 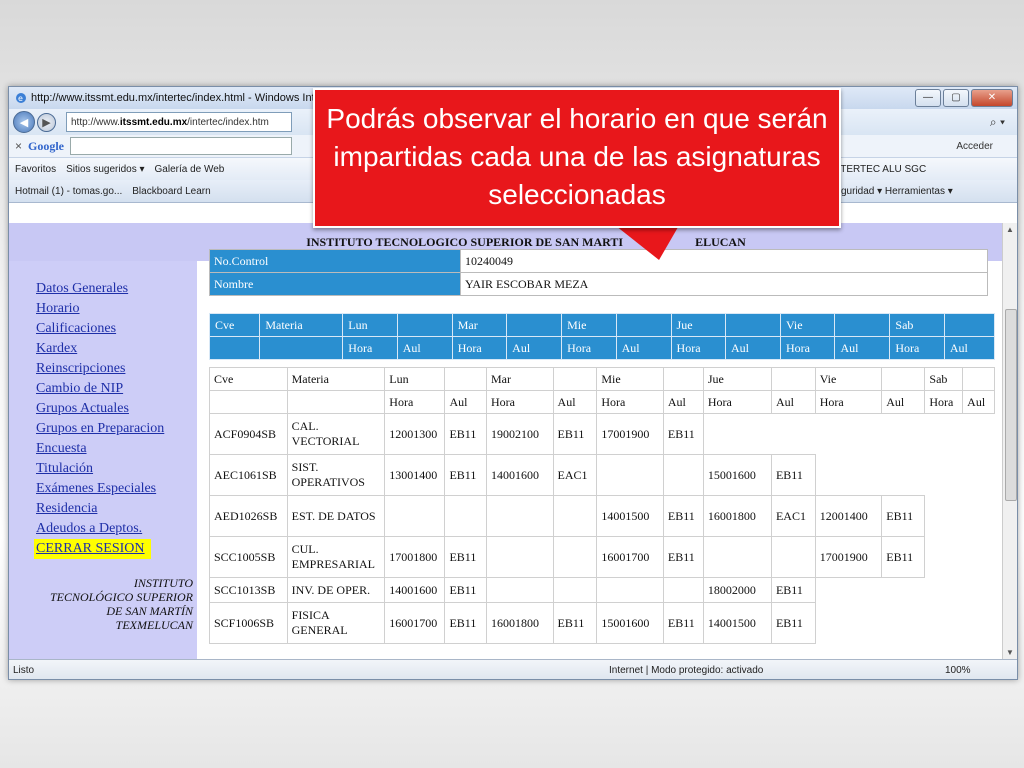 What do you see at coordinates (89, 528) in the screenshot?
I see `sidebar-link: Adeudos a Deptos.` at bounding box center [89, 528].